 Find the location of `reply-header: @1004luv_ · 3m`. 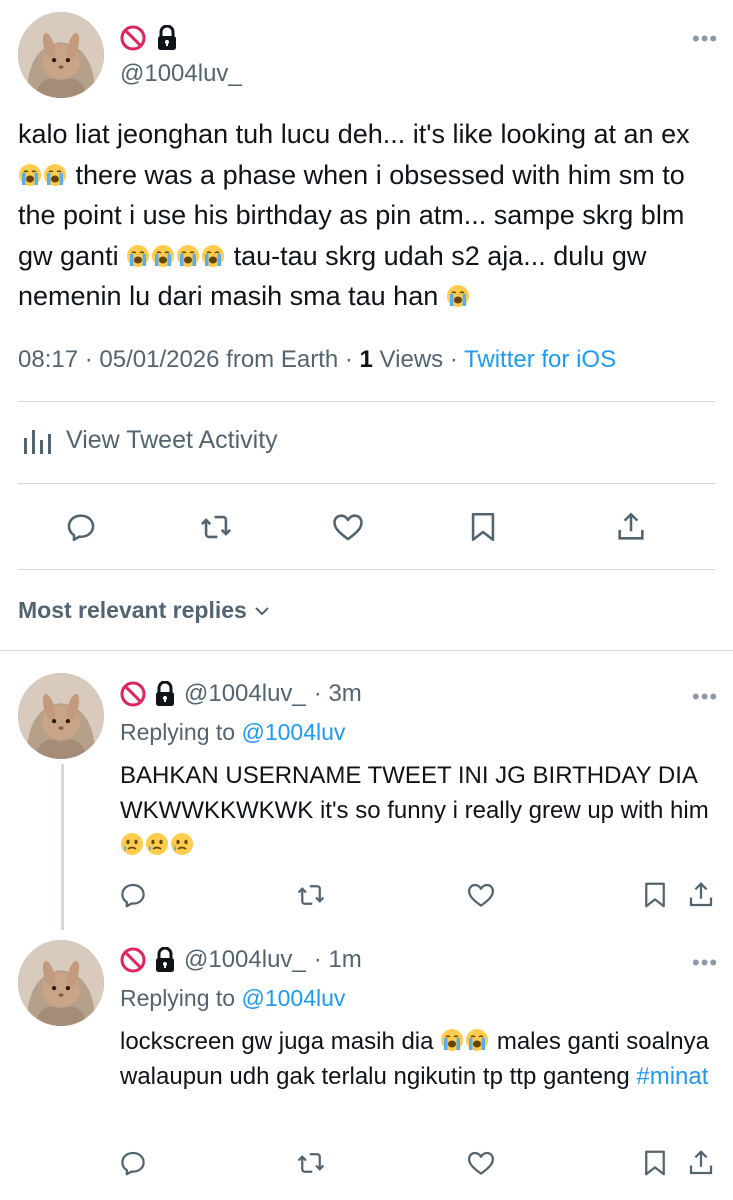

reply-header: @1004luv_ · 3m is located at coordinates (241, 694).